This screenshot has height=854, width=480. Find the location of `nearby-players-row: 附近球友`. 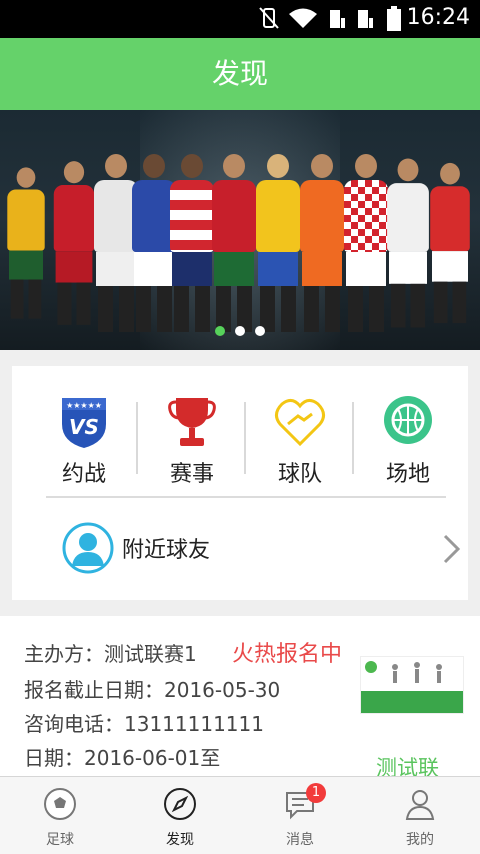

nearby-players-row: 附近球友 is located at coordinates (262, 548).